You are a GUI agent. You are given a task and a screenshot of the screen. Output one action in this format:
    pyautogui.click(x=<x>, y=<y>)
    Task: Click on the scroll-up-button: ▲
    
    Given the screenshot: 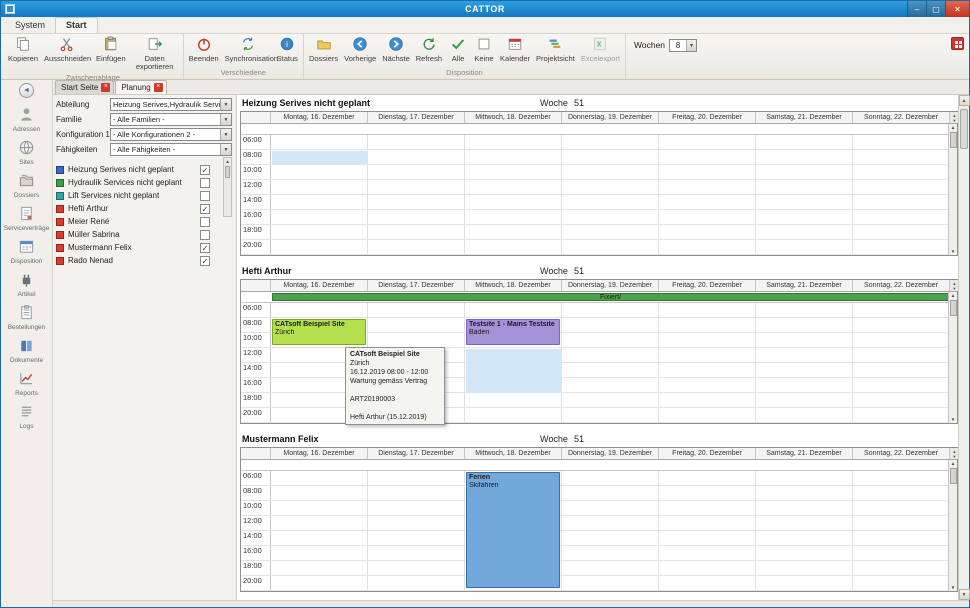 What is the action you would take?
    pyautogui.click(x=964, y=100)
    